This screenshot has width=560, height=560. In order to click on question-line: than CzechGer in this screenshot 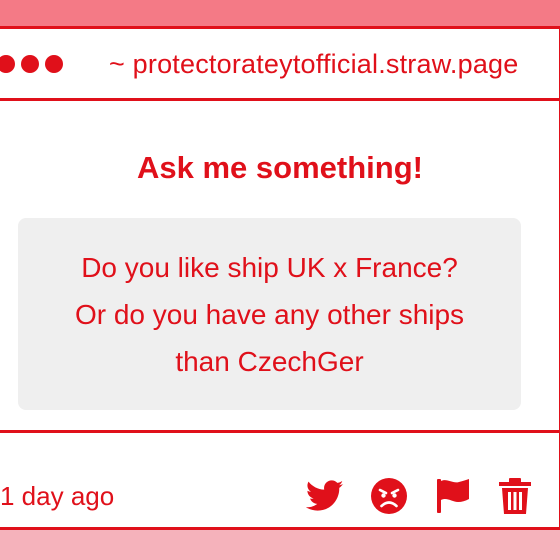, I will do `click(269, 361)`.